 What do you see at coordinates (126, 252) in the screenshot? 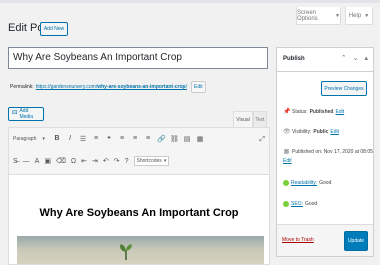
I see `plant-sprout-image` at bounding box center [126, 252].